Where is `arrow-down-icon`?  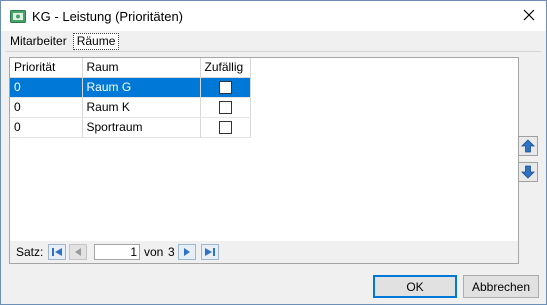 arrow-down-icon is located at coordinates (528, 172).